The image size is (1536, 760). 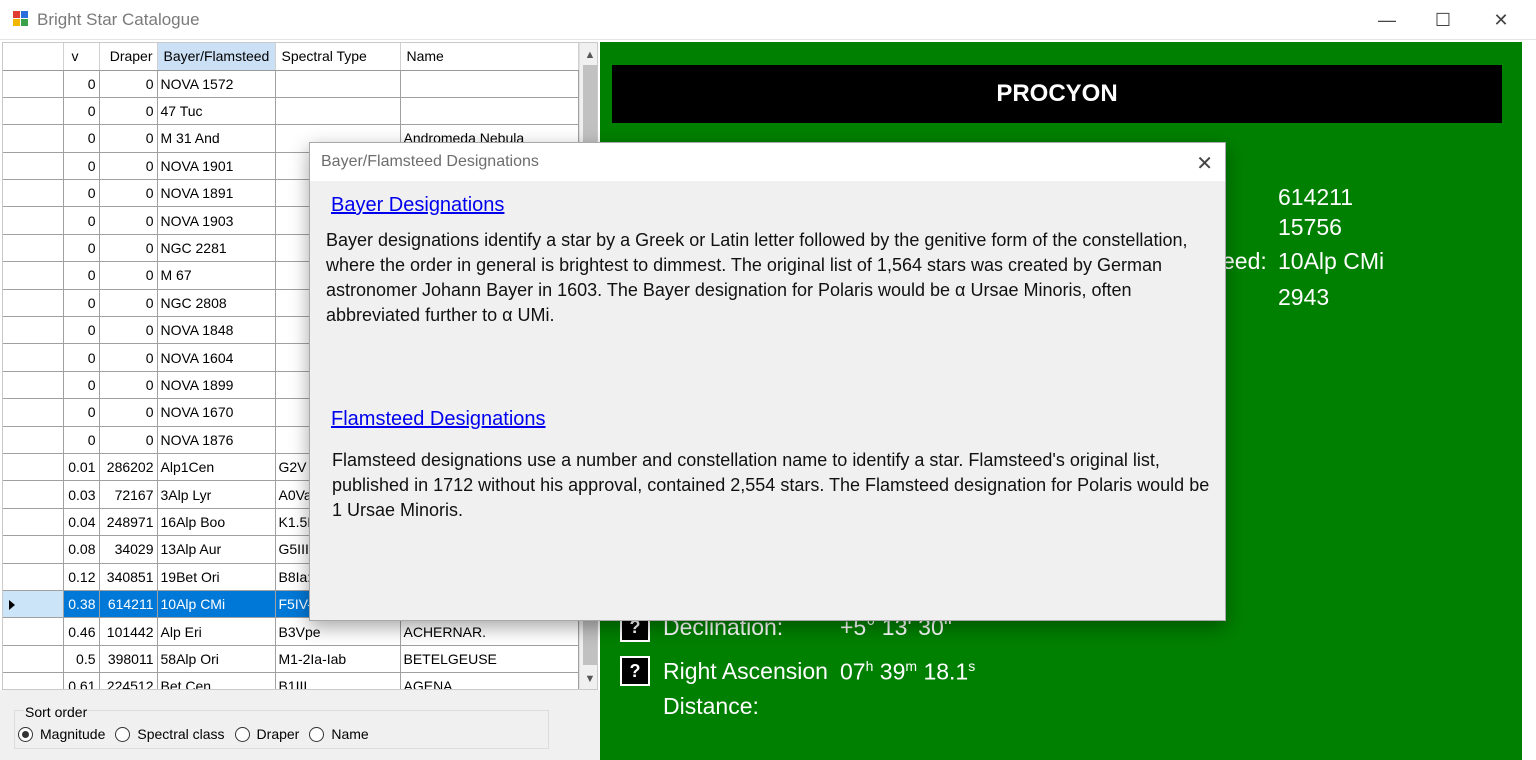 I want to click on cell-name: ACHERNAR., so click(x=489, y=631).